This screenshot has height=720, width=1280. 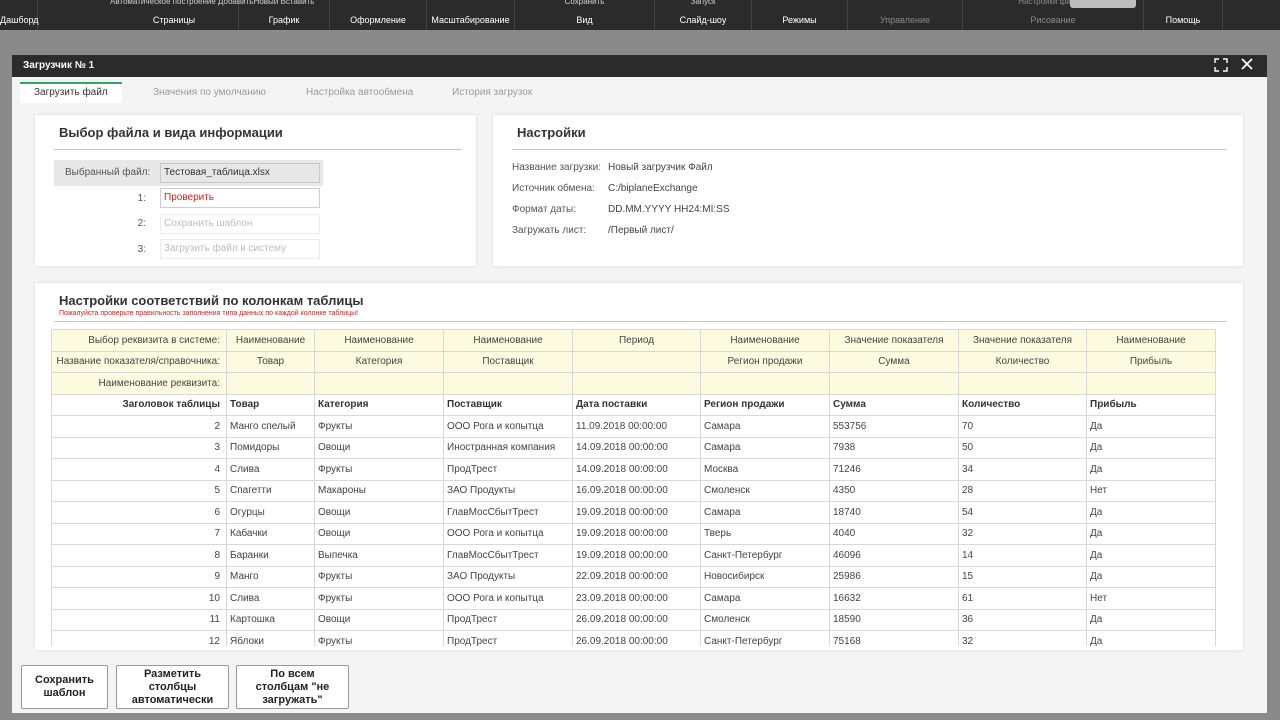 I want to click on table-cell: 34, so click(x=1022, y=469).